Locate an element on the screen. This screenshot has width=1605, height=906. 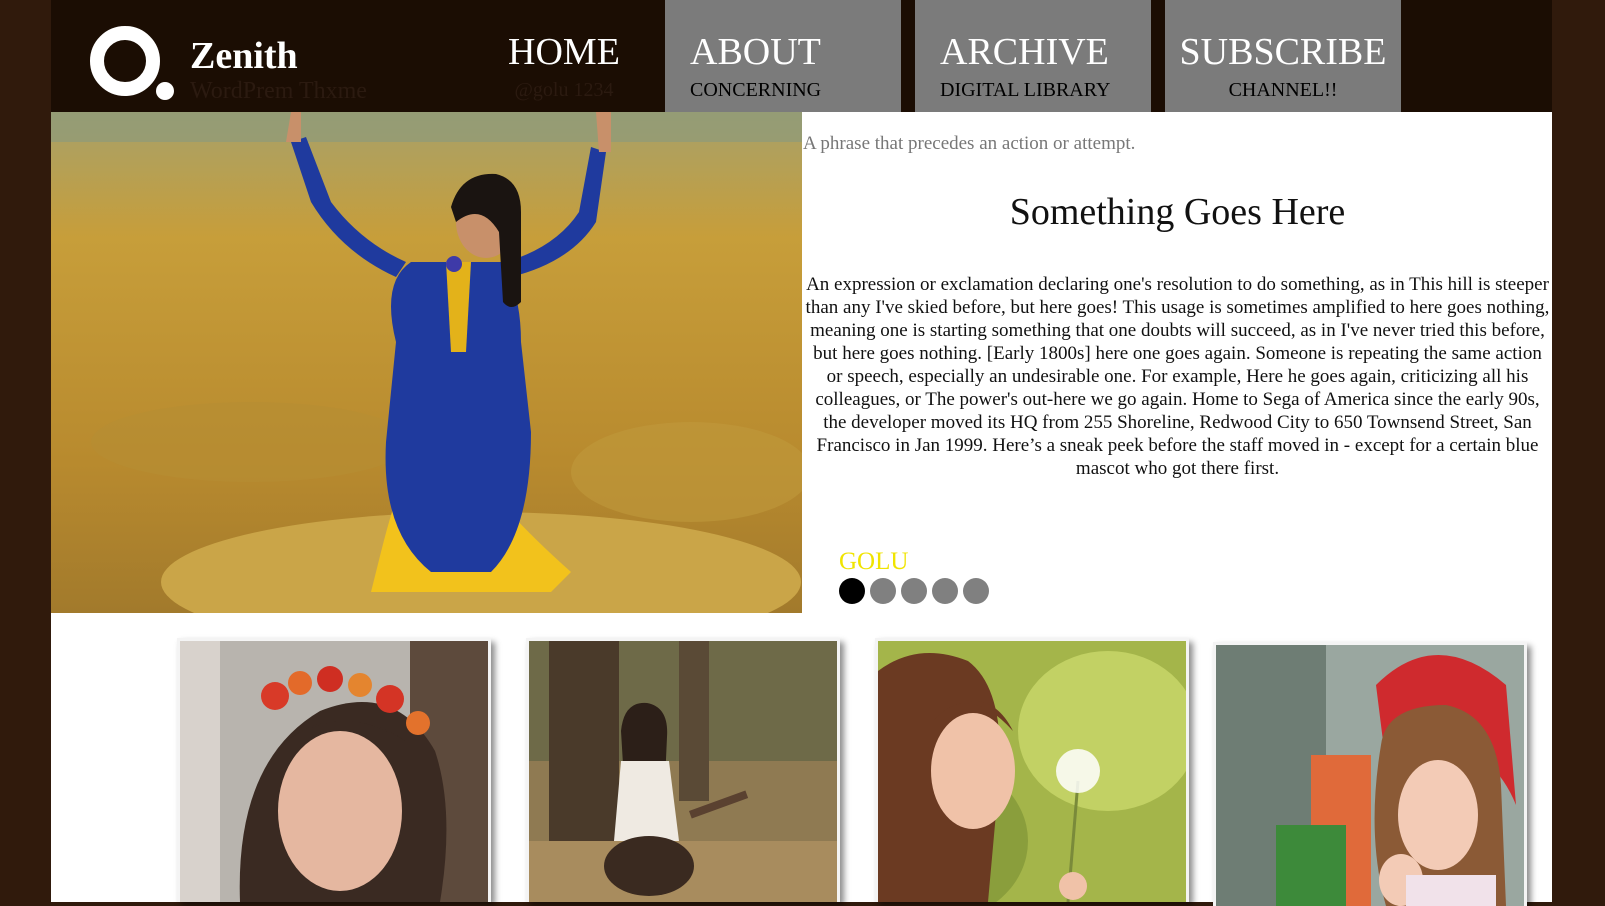
site-tagline: WordPrem Thxme is located at coordinates (278, 91).